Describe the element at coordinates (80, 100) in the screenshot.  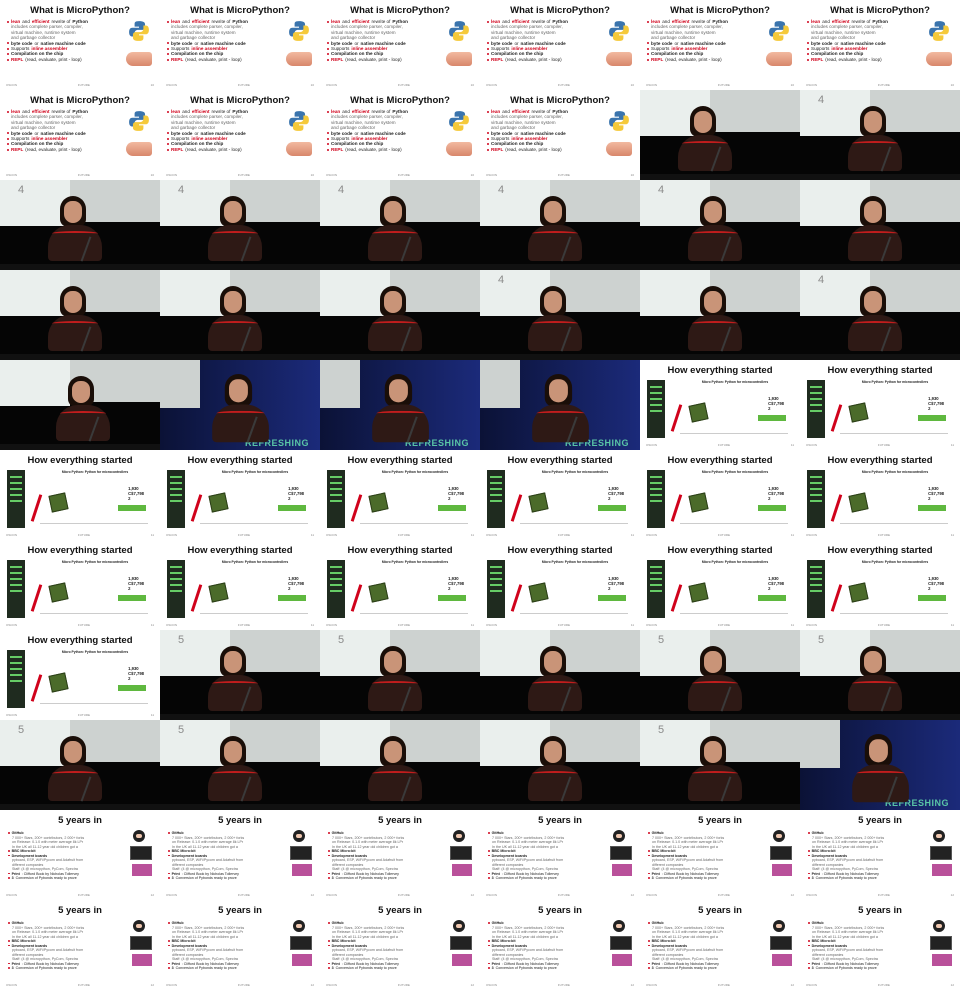
I see `slide-title: What is MicroPython?` at that location.